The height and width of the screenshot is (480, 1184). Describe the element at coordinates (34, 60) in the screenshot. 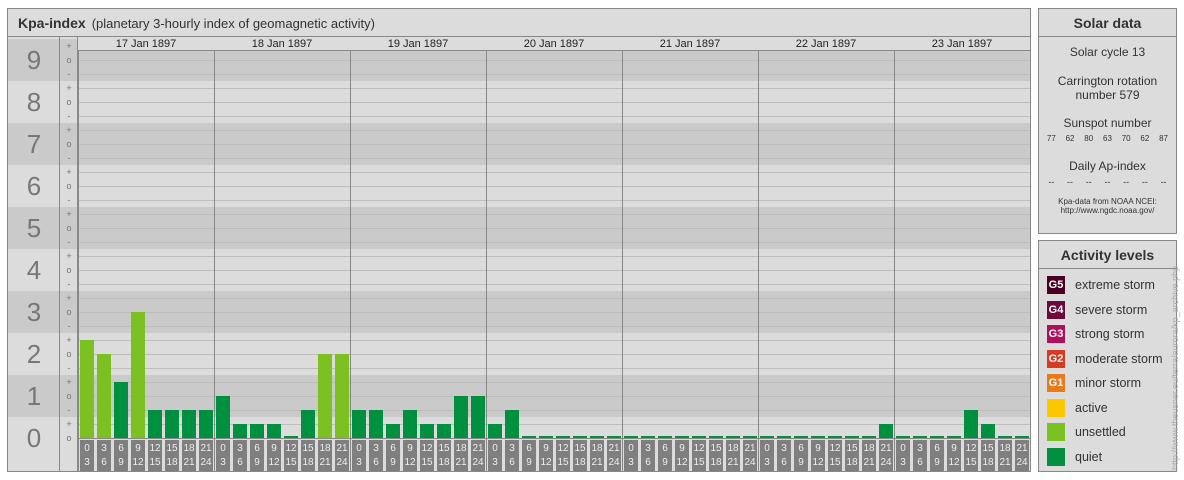

I see `y-tick-label: 9` at that location.